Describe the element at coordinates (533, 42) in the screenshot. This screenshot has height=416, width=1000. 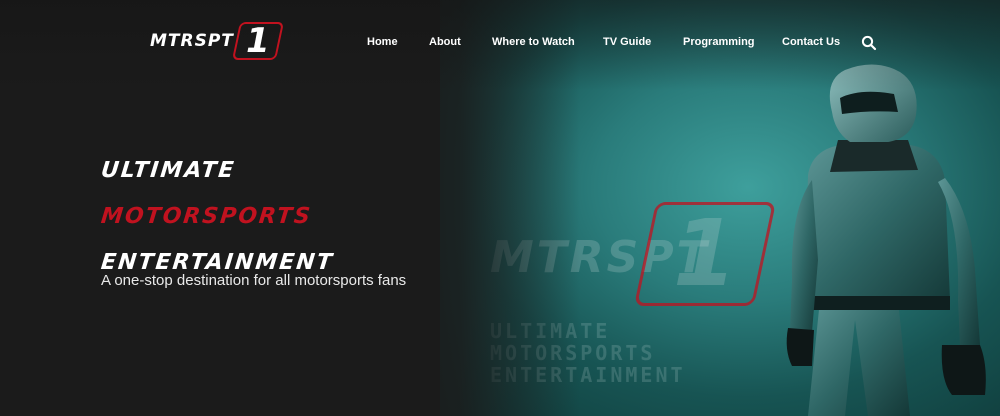
I see `nav-item-where-to-watch: Where to Watch` at that location.